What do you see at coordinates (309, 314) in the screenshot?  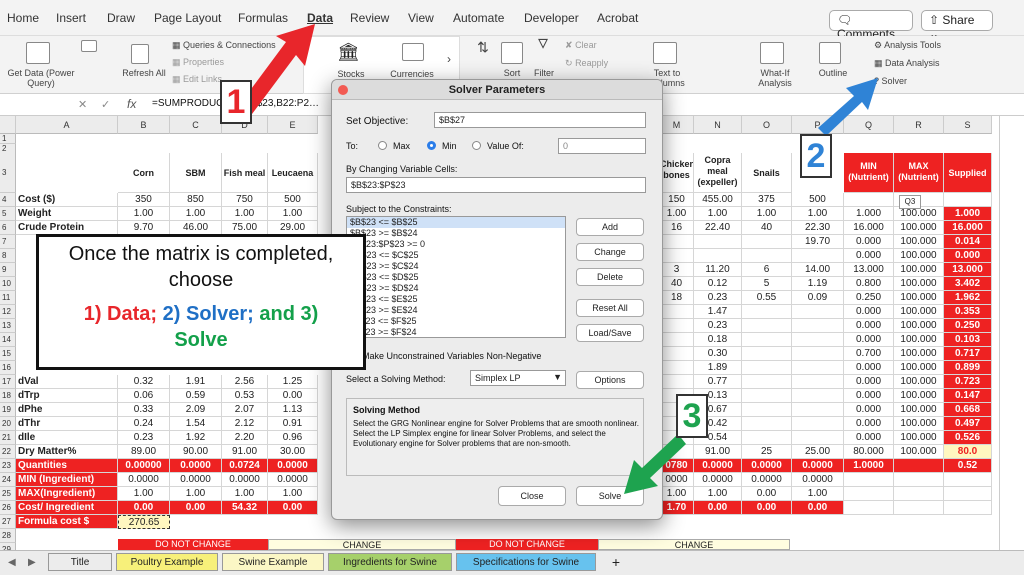 I see `callout-step-3: 3)` at bounding box center [309, 314].